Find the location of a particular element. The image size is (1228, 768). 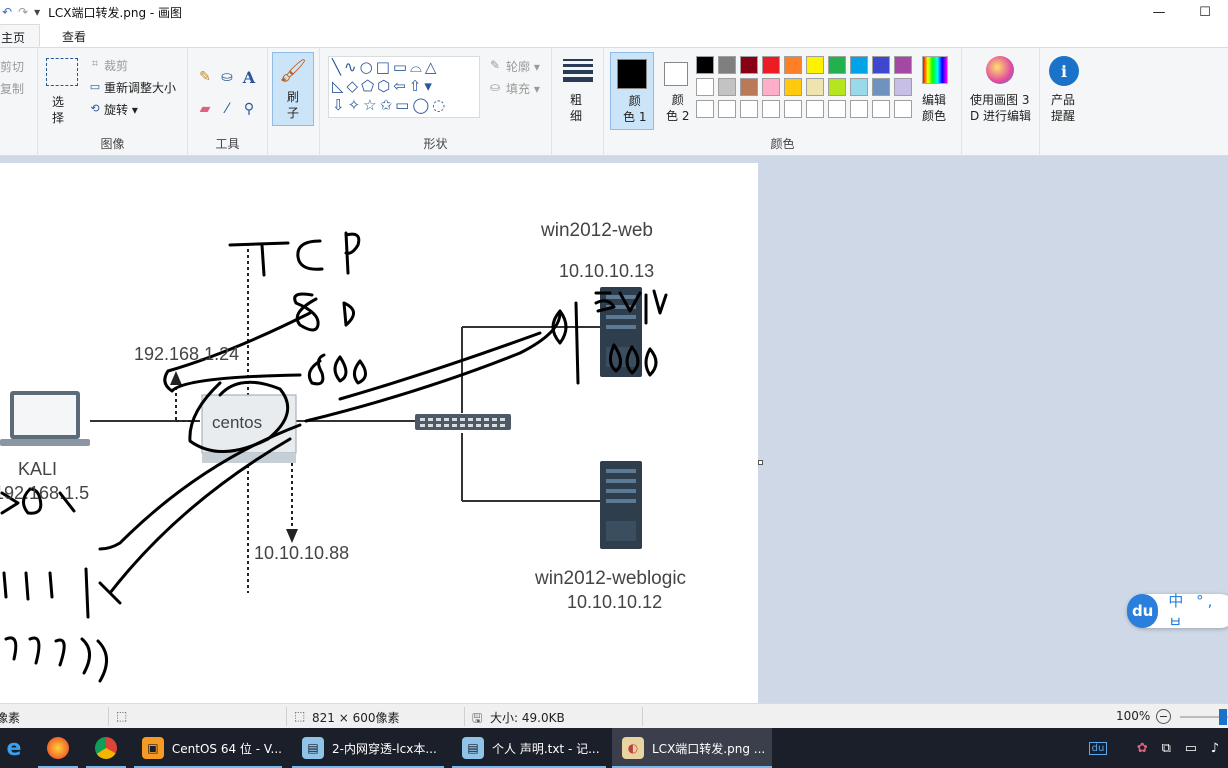

tray-display-icon: ⧉ is located at coordinates (1166, 748).